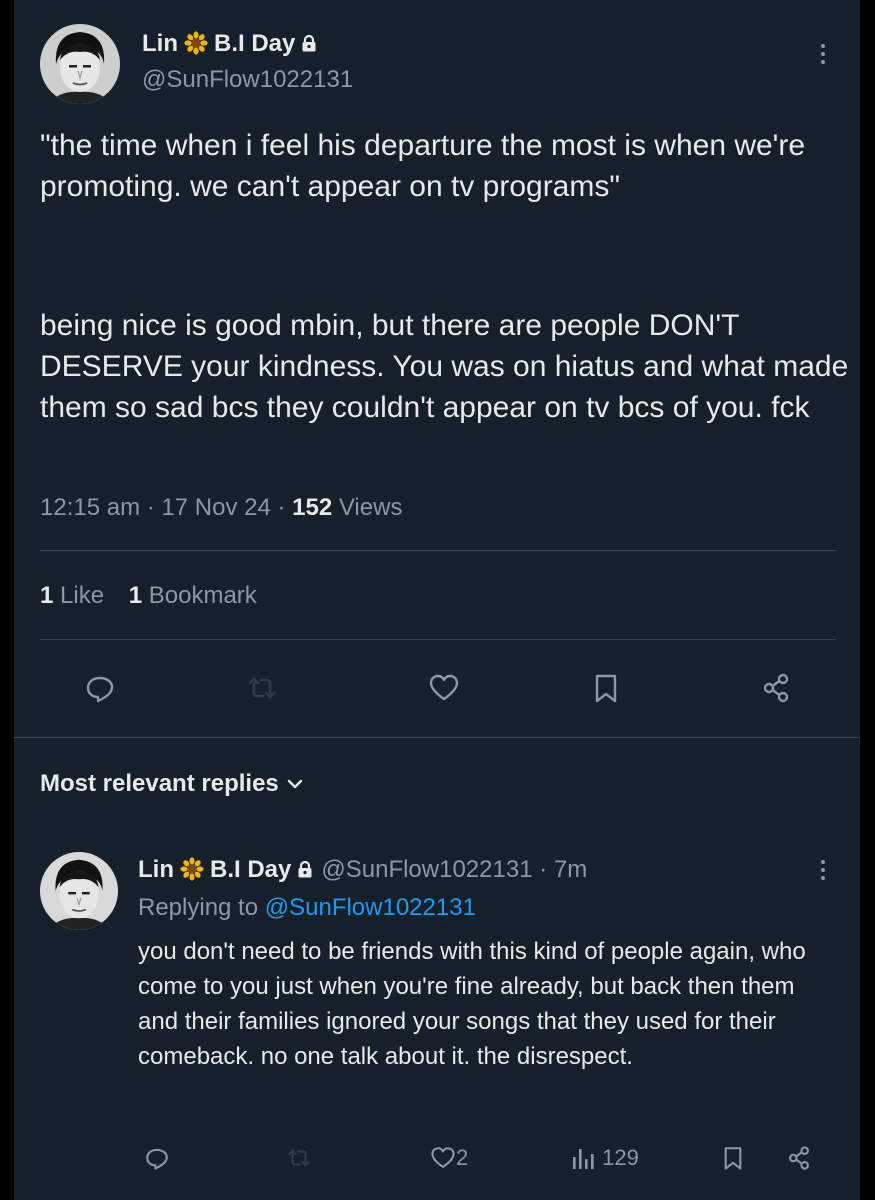  I want to click on reply-name-suffix: B.I Day, so click(251, 869).